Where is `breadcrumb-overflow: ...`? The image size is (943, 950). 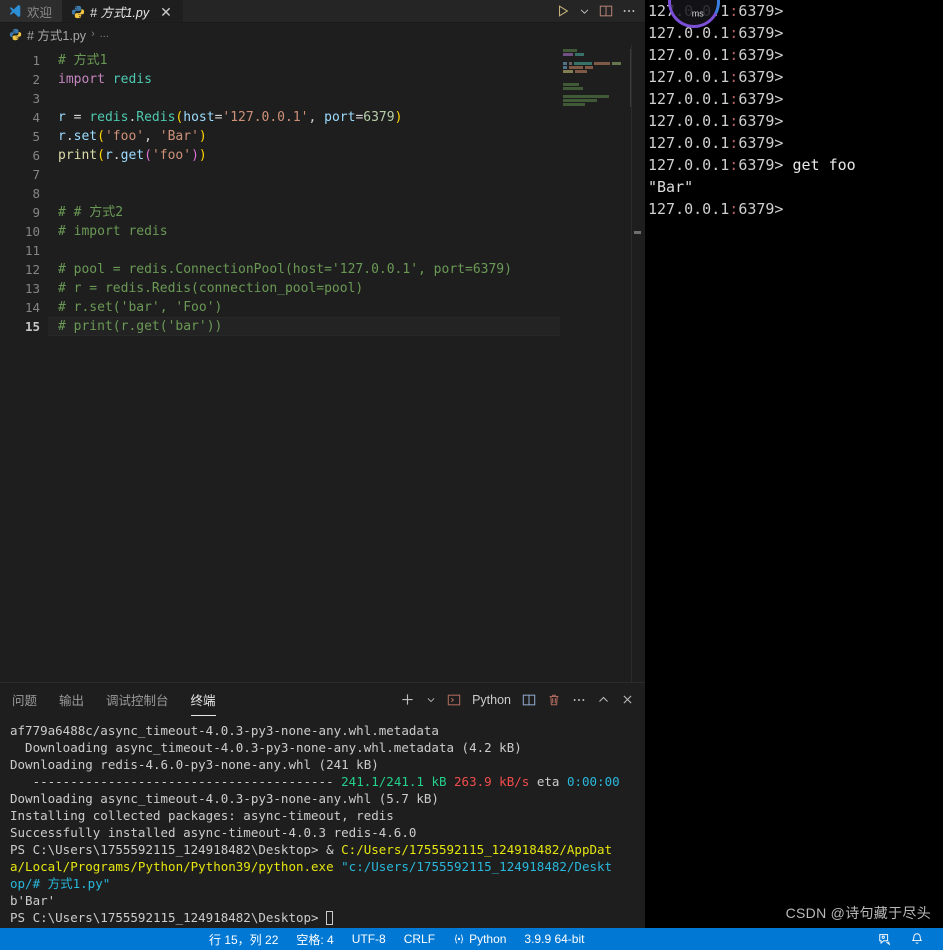 breadcrumb-overflow: ... is located at coordinates (104, 34).